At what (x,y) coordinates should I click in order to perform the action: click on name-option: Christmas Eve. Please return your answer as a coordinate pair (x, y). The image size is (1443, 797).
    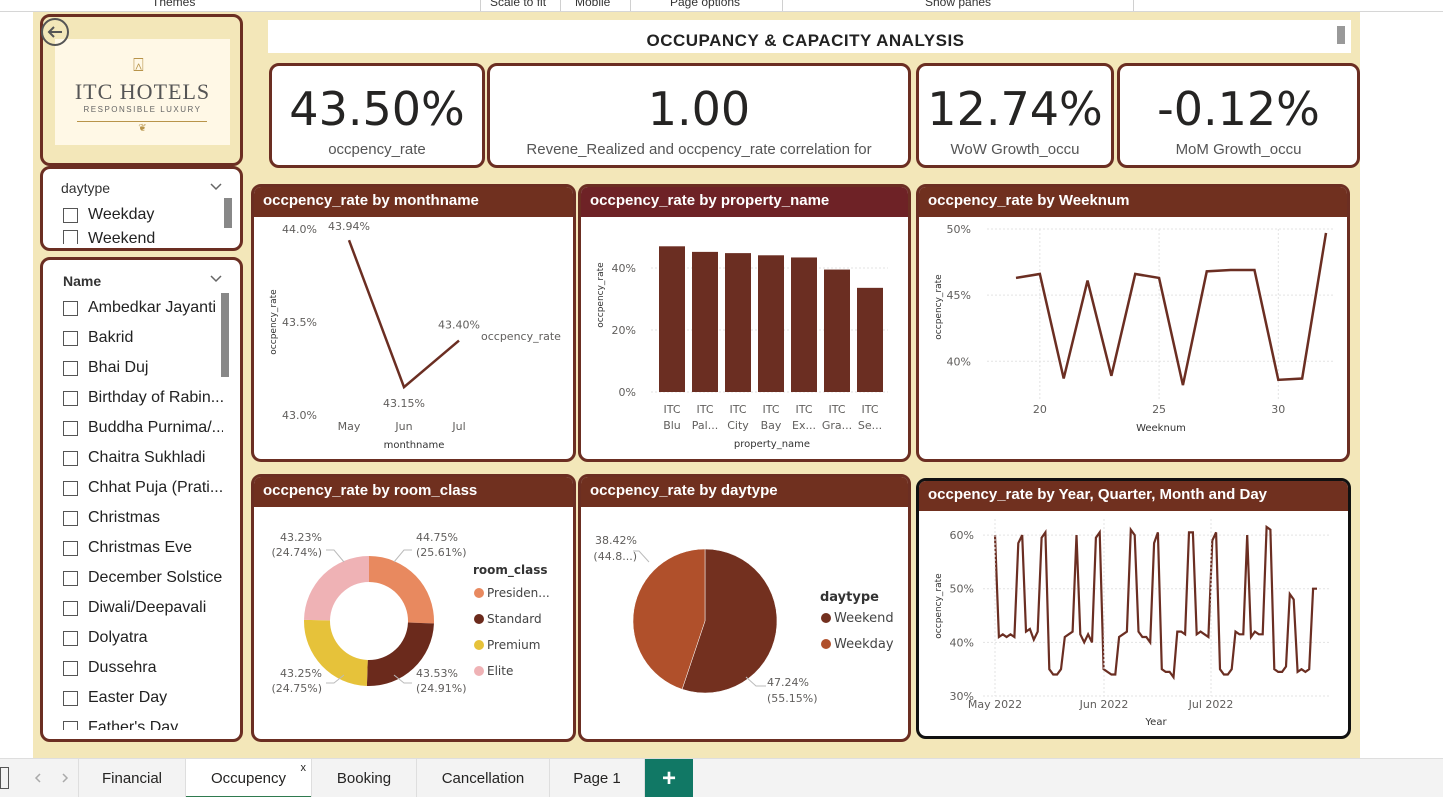
    Looking at the image, I should click on (127, 548).